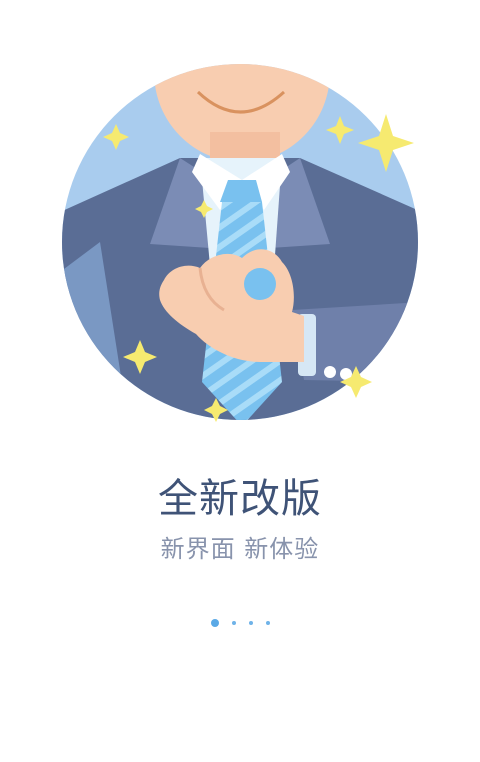  I want to click on page-indicator, so click(240, 623).